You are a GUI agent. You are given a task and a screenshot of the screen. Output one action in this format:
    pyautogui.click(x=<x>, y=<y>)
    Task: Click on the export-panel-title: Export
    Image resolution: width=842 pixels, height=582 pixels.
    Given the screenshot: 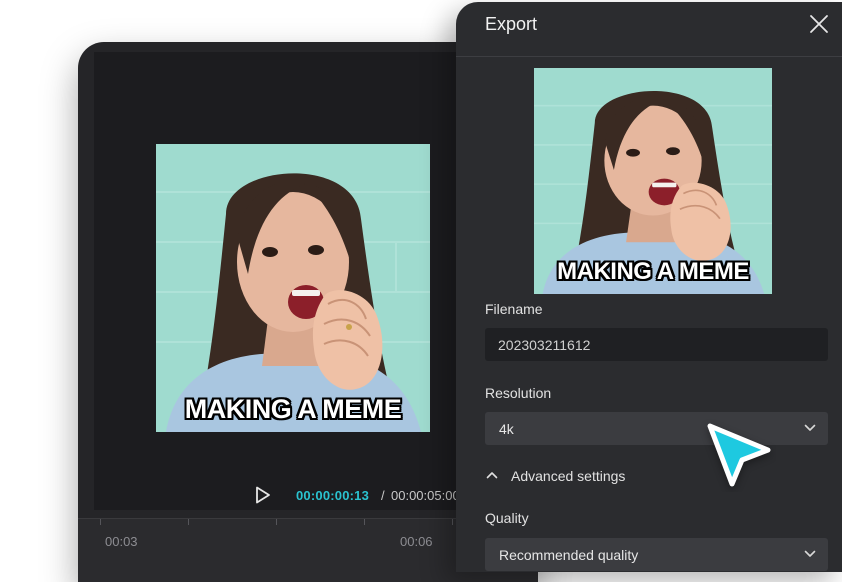 What is the action you would take?
    pyautogui.click(x=511, y=24)
    